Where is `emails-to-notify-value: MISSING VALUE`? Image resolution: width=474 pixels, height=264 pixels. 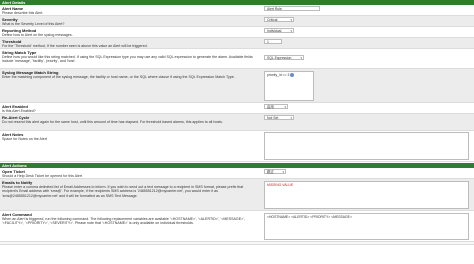
emails-to-notify-value: MISSING VALUE is located at coordinates (280, 185).